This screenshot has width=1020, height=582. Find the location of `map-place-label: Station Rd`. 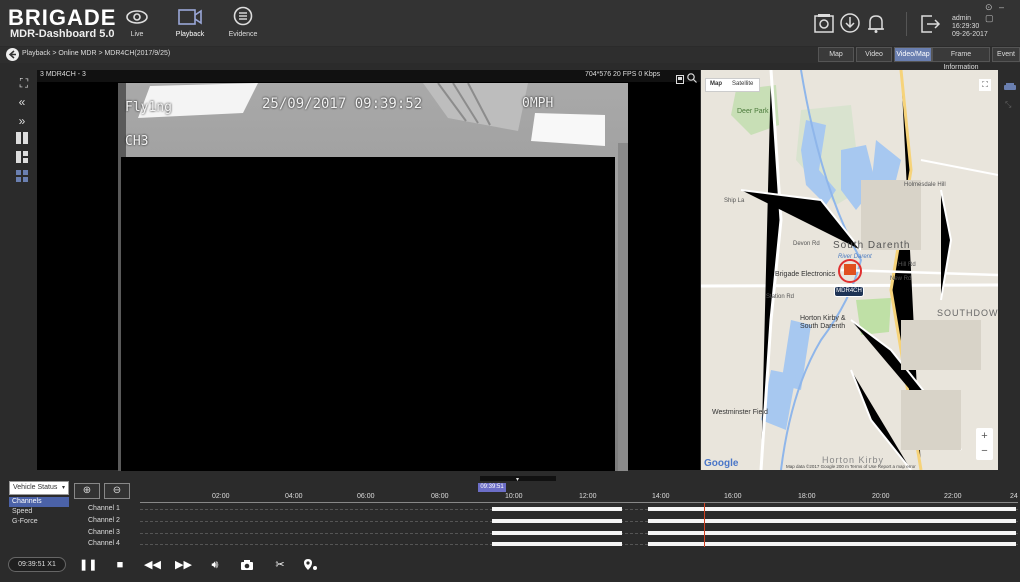

map-place-label: Station Rd is located at coordinates (780, 297).